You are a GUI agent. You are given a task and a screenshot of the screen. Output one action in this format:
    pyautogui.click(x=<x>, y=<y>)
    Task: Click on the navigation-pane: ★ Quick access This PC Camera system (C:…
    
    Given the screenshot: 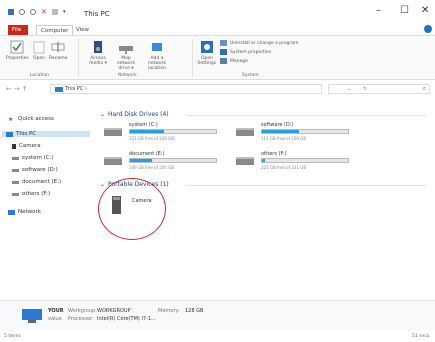 What is the action you would take?
    pyautogui.click(x=46, y=198)
    